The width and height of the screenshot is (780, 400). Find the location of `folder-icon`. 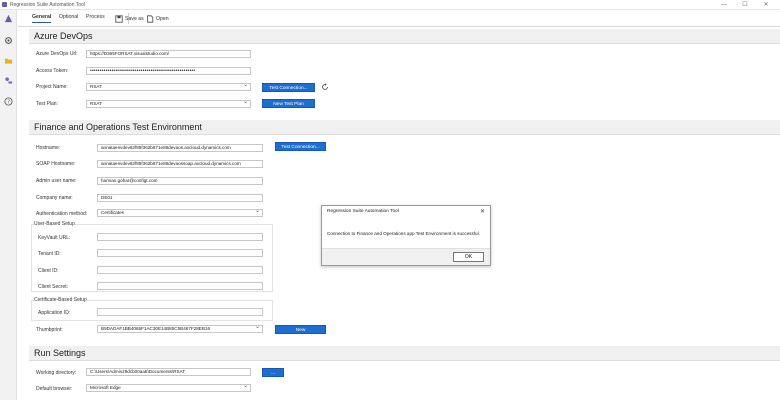

folder-icon is located at coordinates (8, 60).